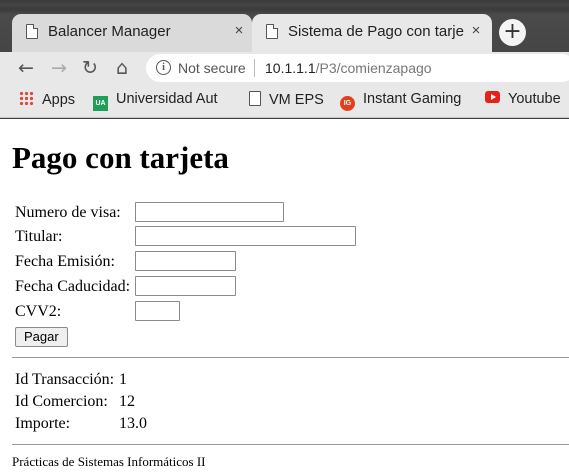 The height and width of the screenshot is (473, 569). What do you see at coordinates (185, 261) in the screenshot?
I see `issue-date-input` at bounding box center [185, 261].